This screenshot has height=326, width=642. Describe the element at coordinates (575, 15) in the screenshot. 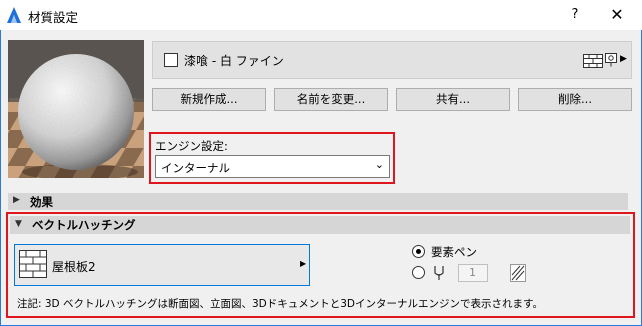

I see `help-button: ?` at that location.